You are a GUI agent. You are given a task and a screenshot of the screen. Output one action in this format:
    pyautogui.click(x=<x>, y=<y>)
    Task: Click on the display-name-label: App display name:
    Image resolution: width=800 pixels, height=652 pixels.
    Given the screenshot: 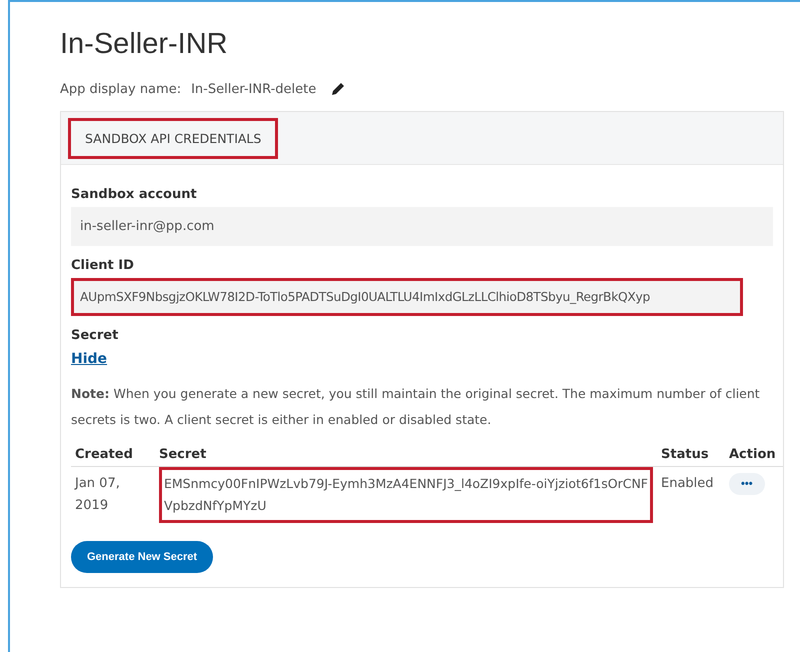 What is the action you would take?
    pyautogui.click(x=121, y=89)
    